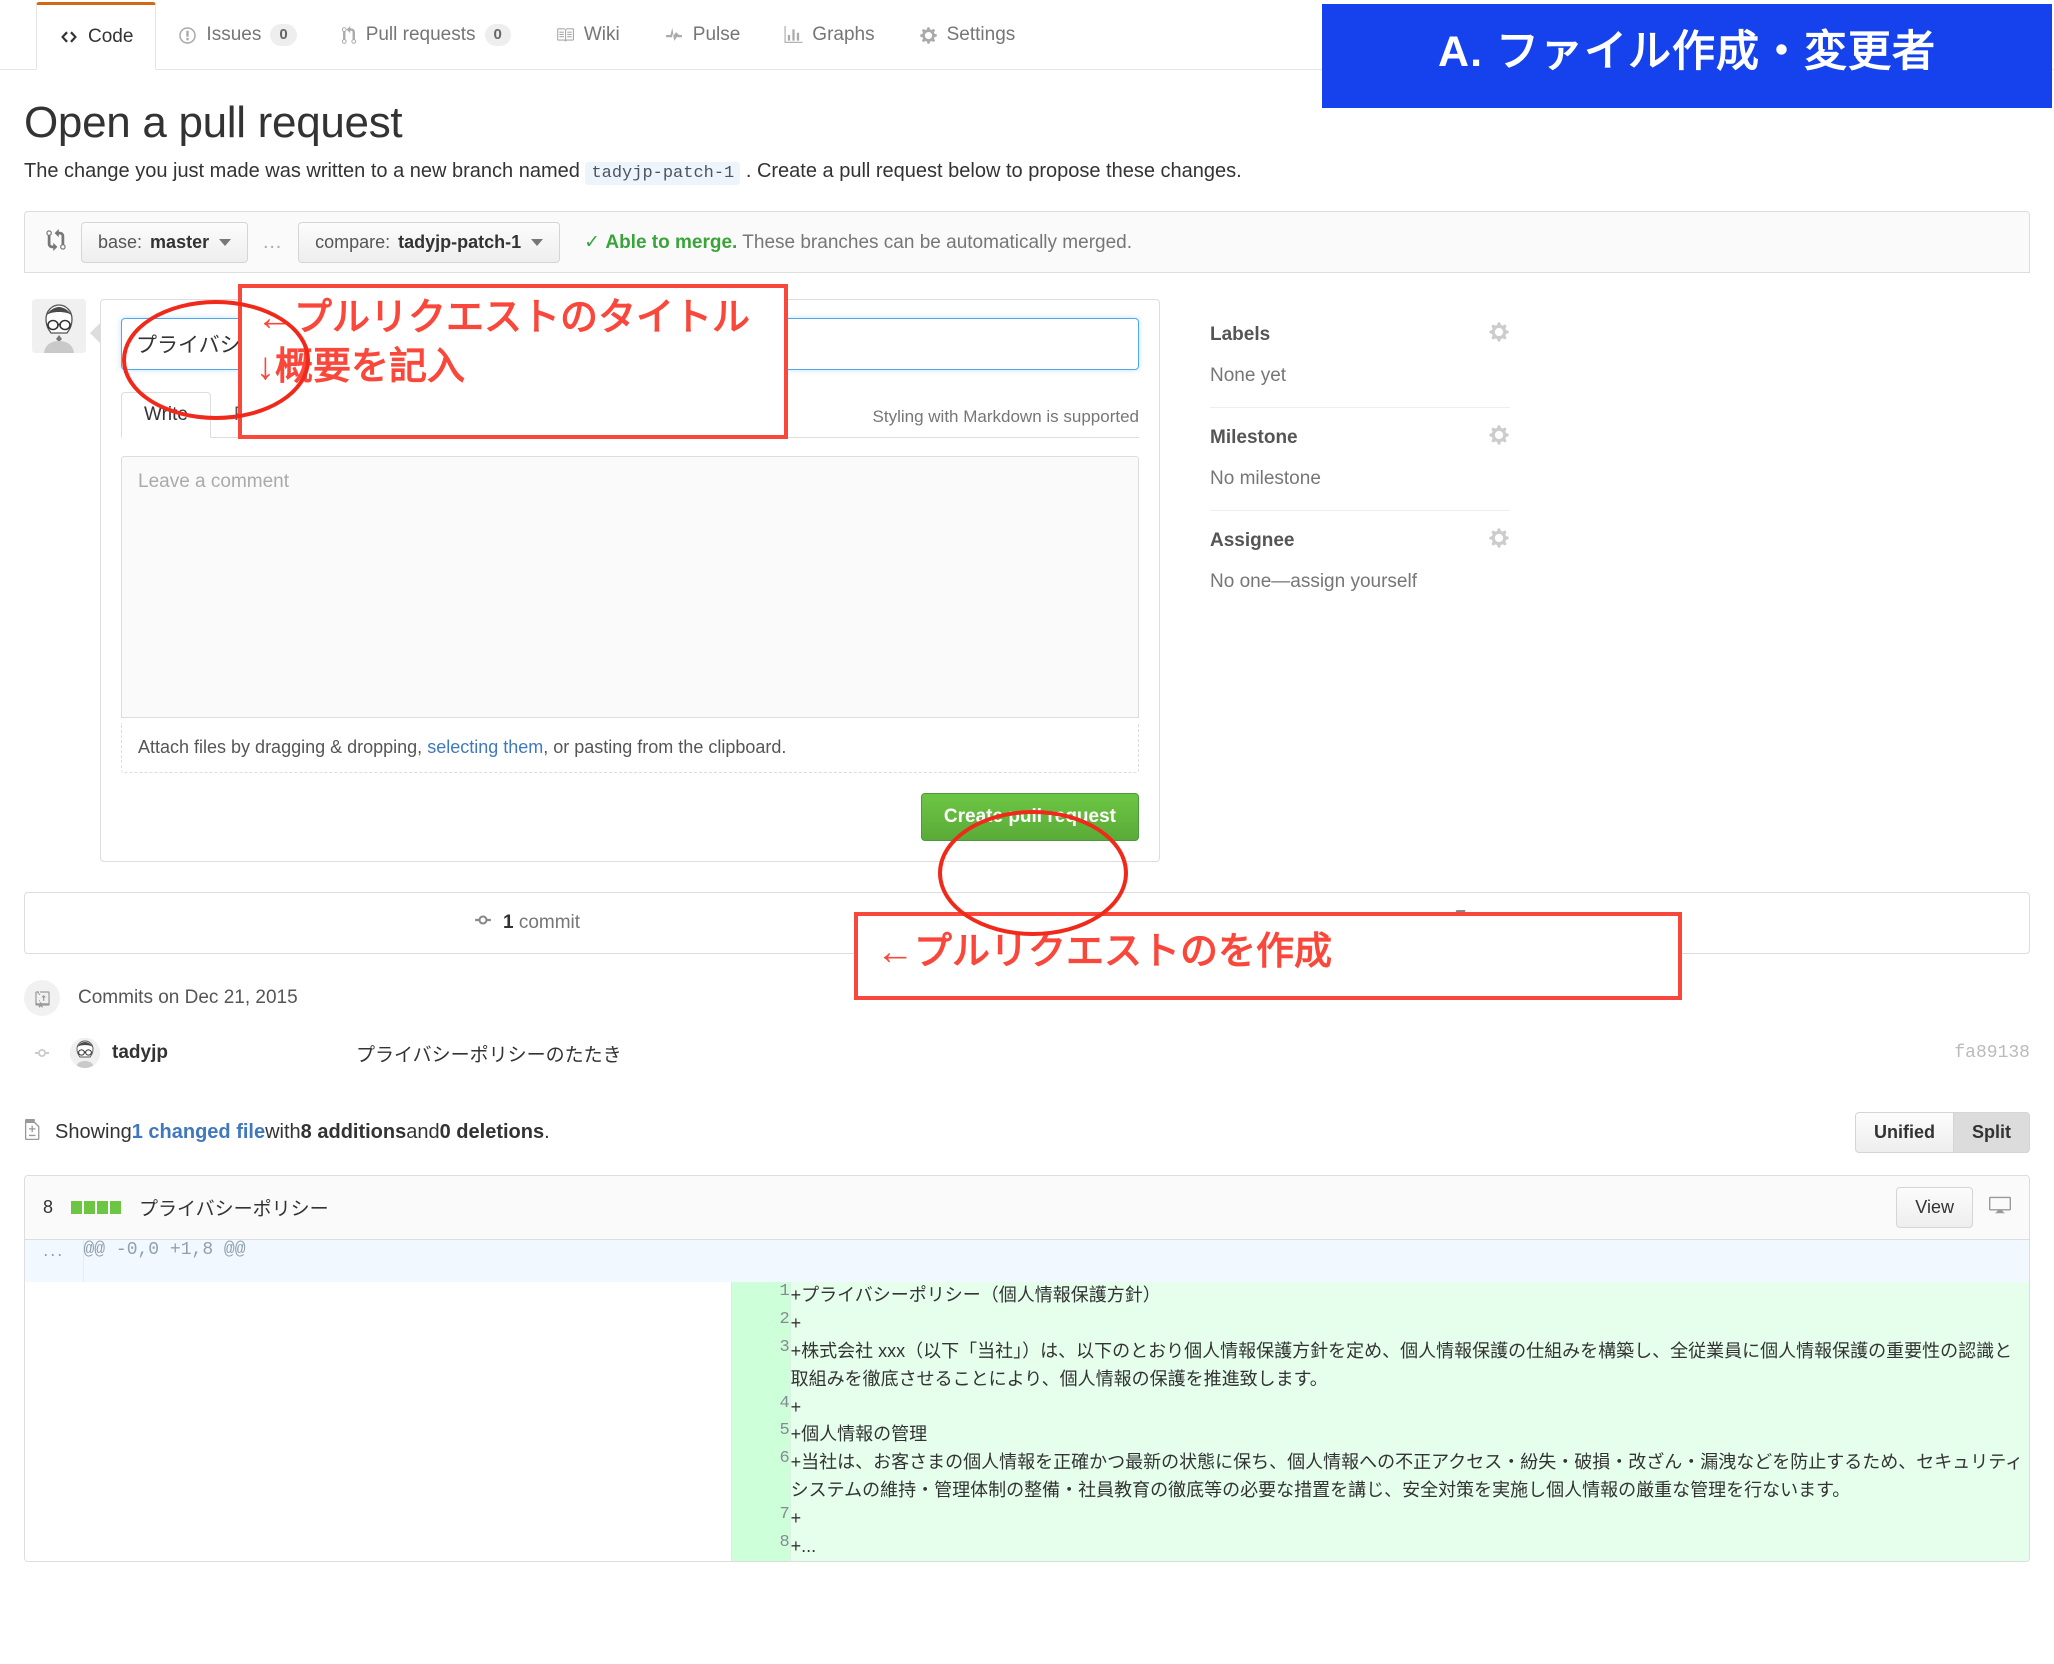 This screenshot has height=1664, width=2054. I want to click on diff-line: 4 +, so click(1380, 1407).